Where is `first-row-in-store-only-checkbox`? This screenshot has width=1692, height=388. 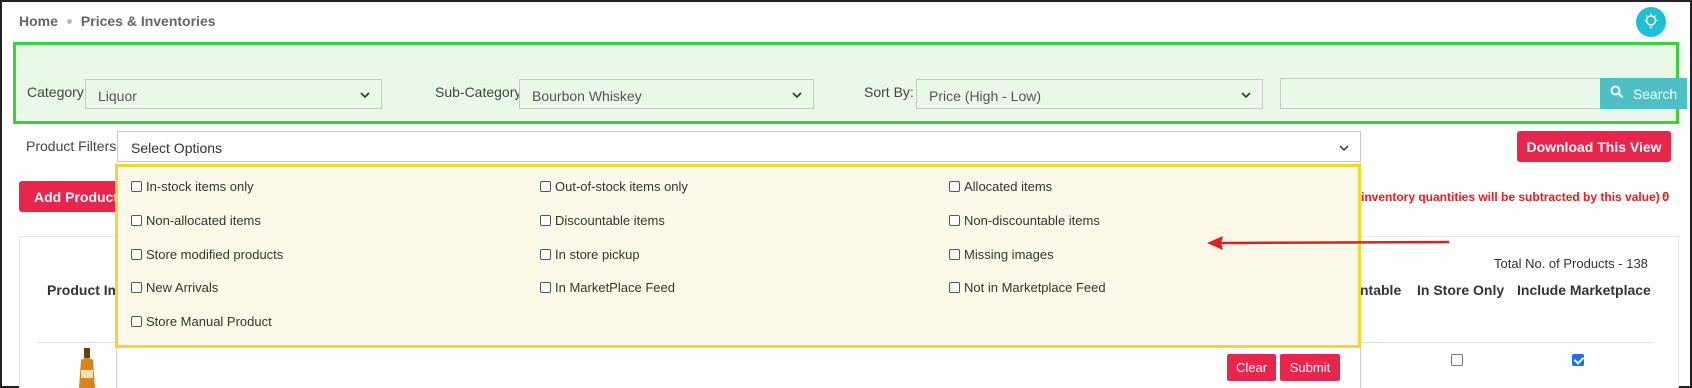 first-row-in-store-only-checkbox is located at coordinates (1457, 360).